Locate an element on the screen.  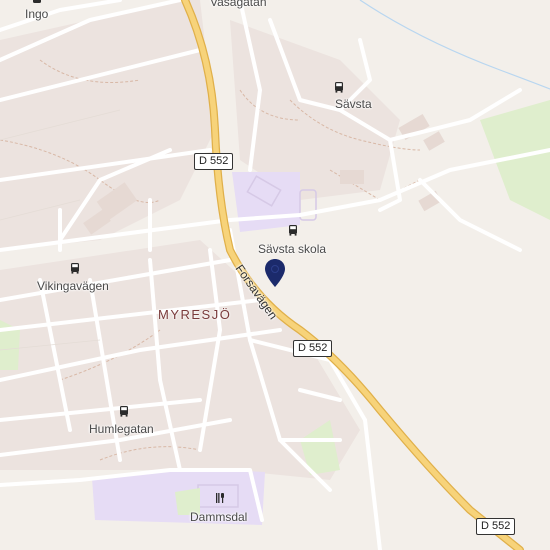
location-pin-icon is located at coordinates (275, 273).